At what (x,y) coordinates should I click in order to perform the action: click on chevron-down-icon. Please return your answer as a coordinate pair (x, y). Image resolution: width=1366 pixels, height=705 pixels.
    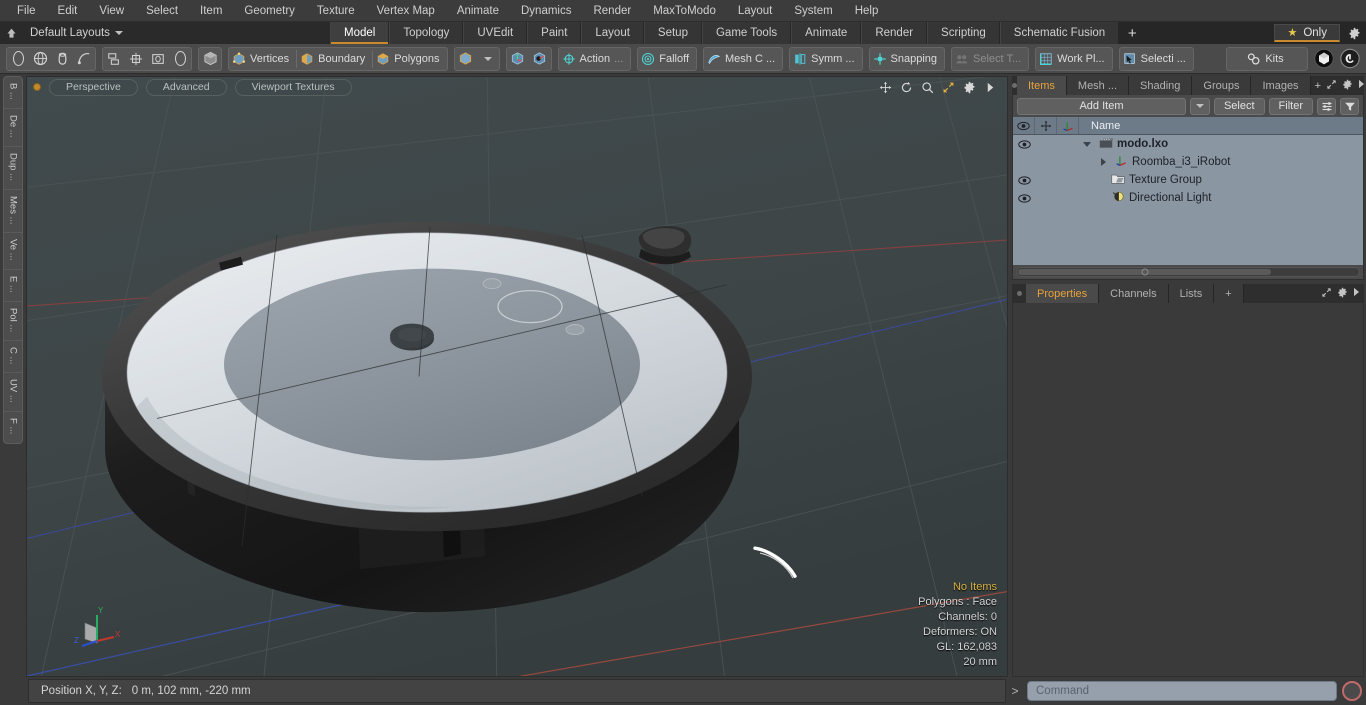
    Looking at the image, I should click on (1199, 106).